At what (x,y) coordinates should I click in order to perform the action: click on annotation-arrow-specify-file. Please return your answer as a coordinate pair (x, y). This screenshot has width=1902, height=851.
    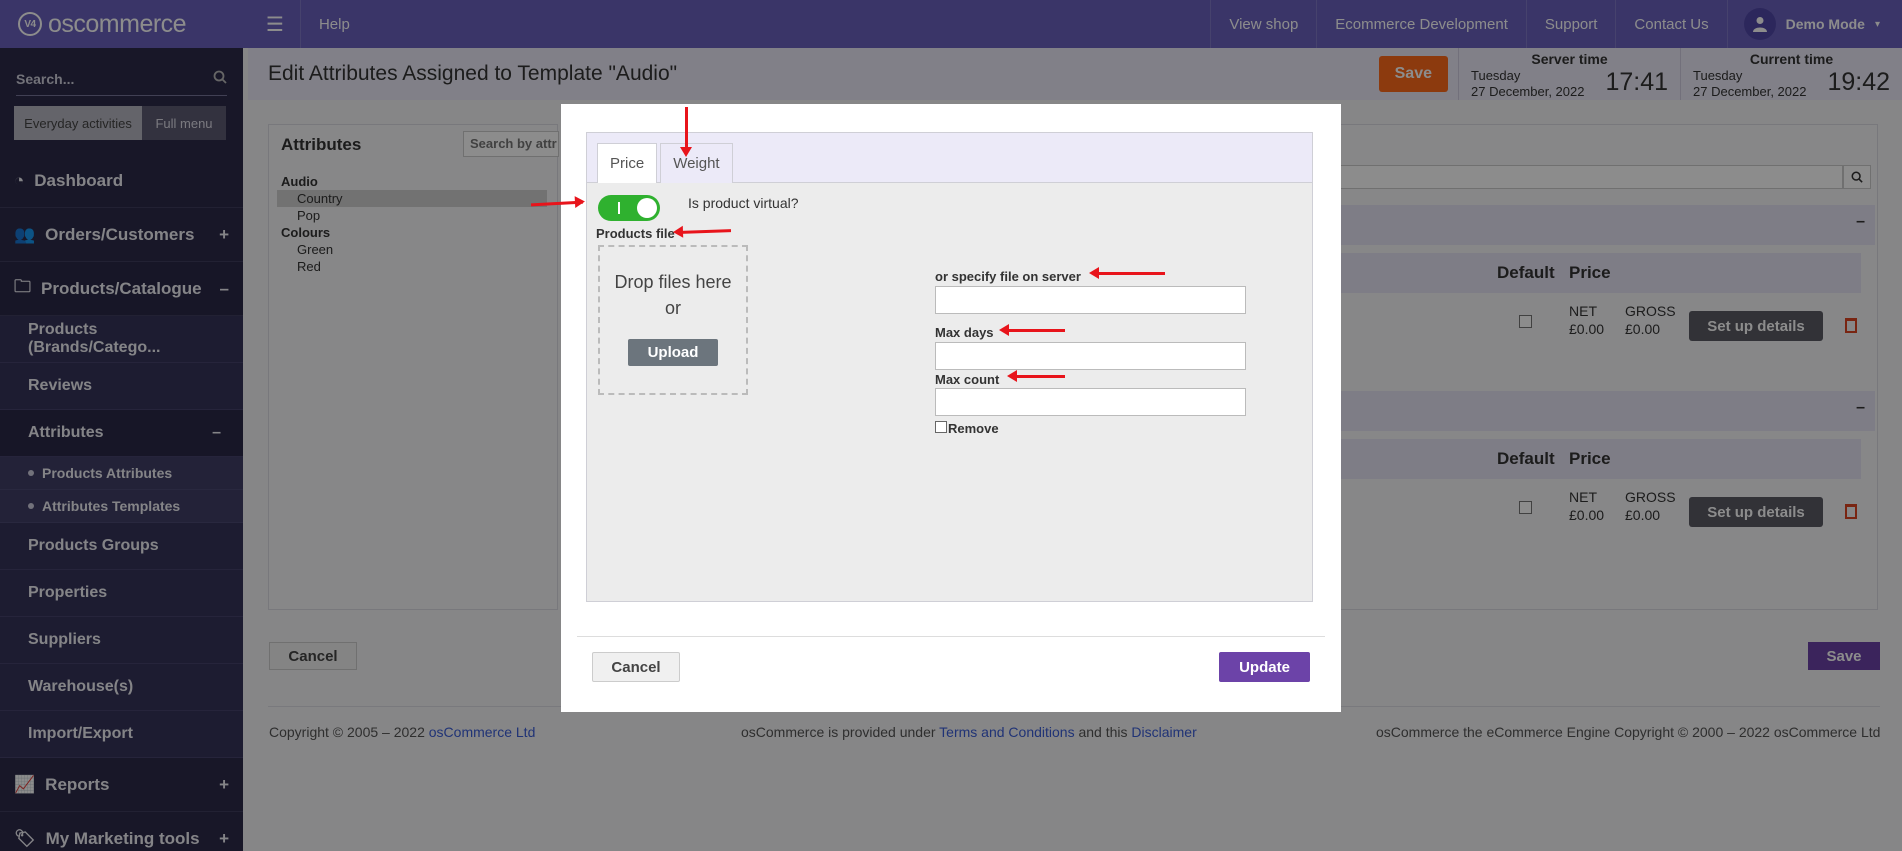
    Looking at the image, I should click on (1127, 273).